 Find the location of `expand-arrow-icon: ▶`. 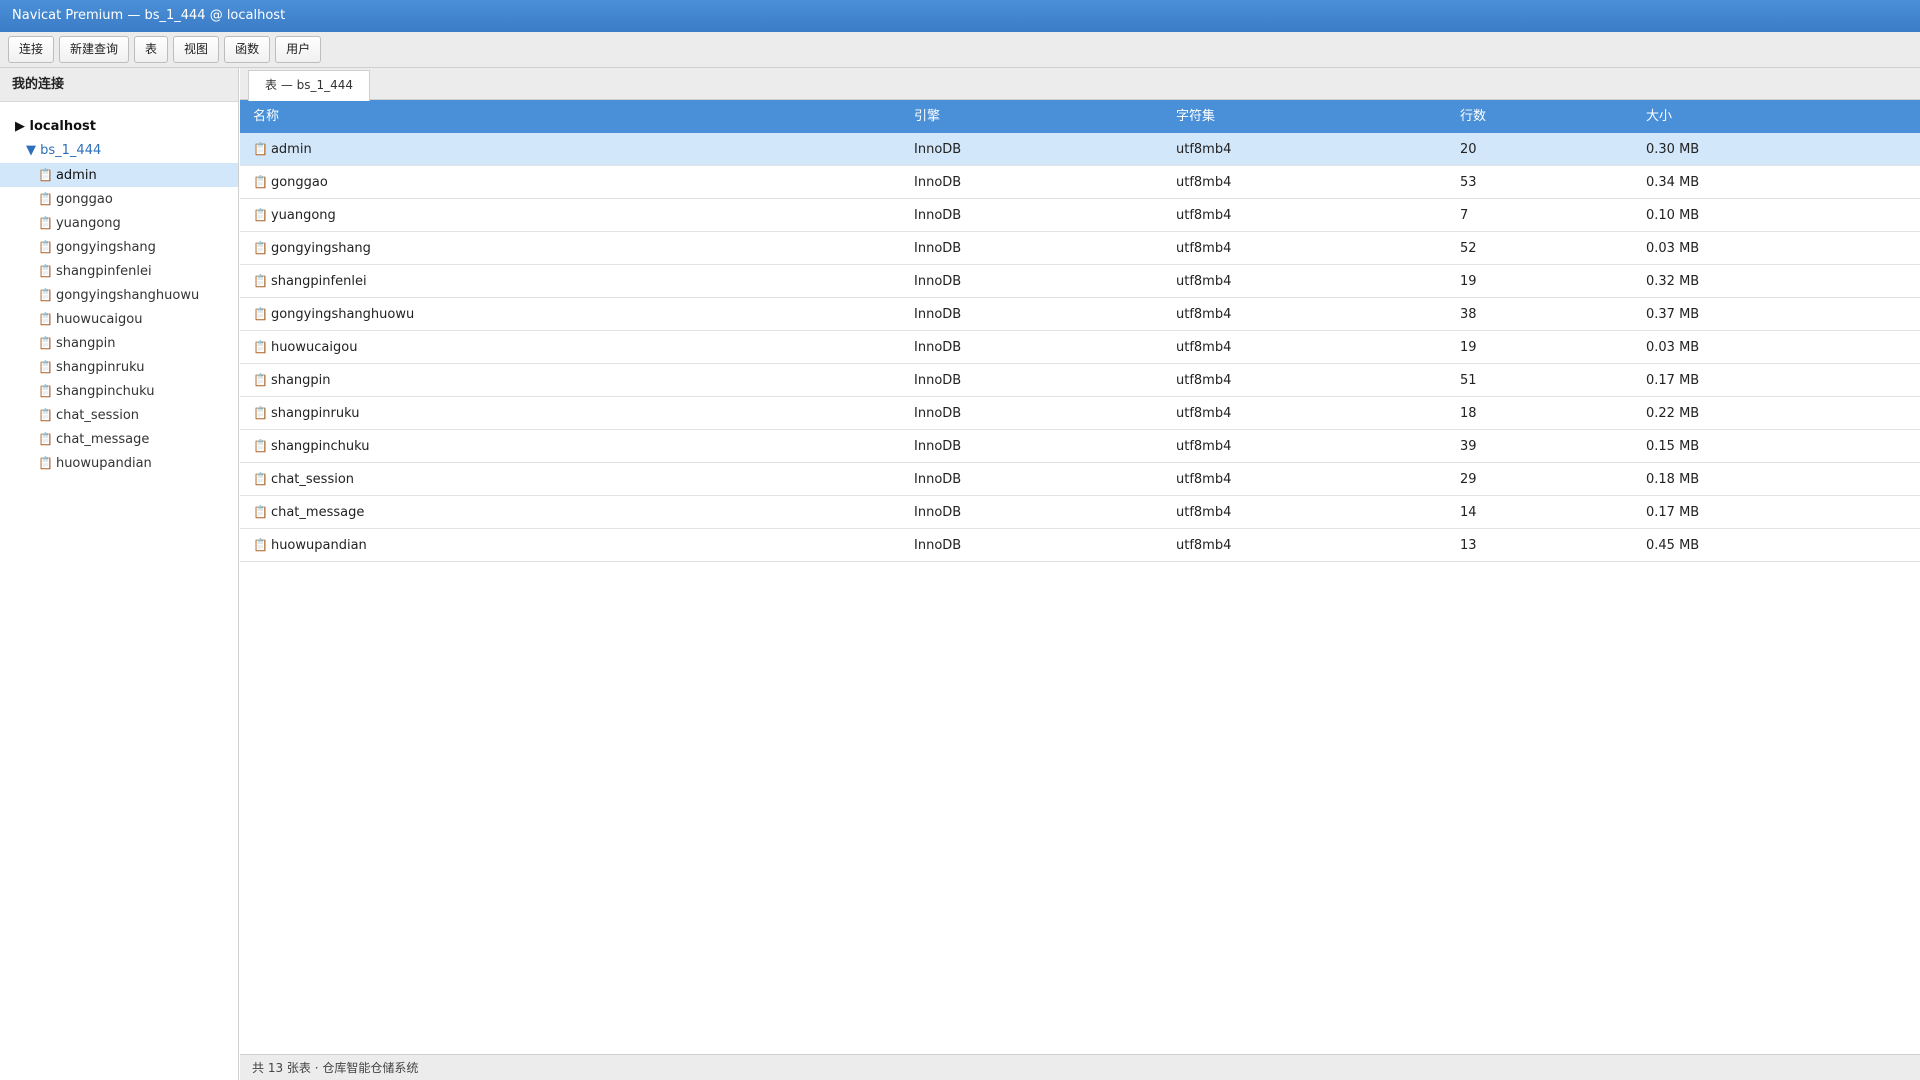

expand-arrow-icon: ▶ is located at coordinates (20, 126).